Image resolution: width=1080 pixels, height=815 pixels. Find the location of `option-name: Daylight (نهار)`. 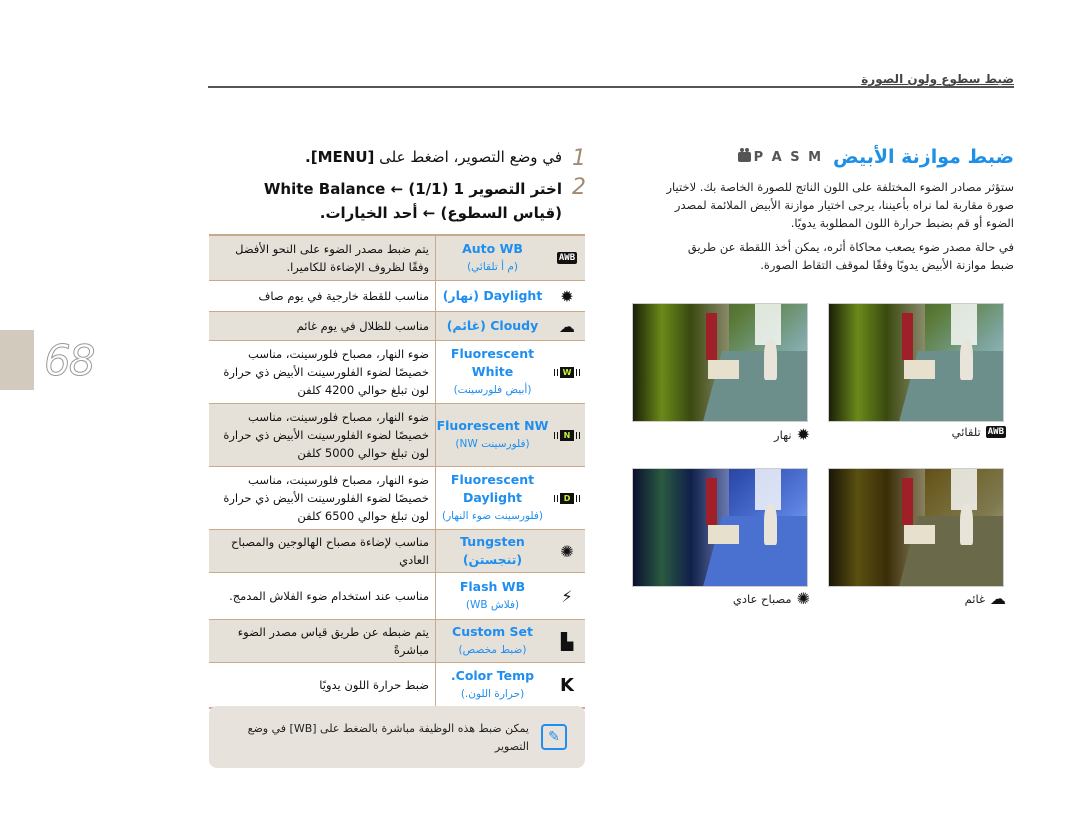

option-name: Daylight (نهار) is located at coordinates (492, 295).